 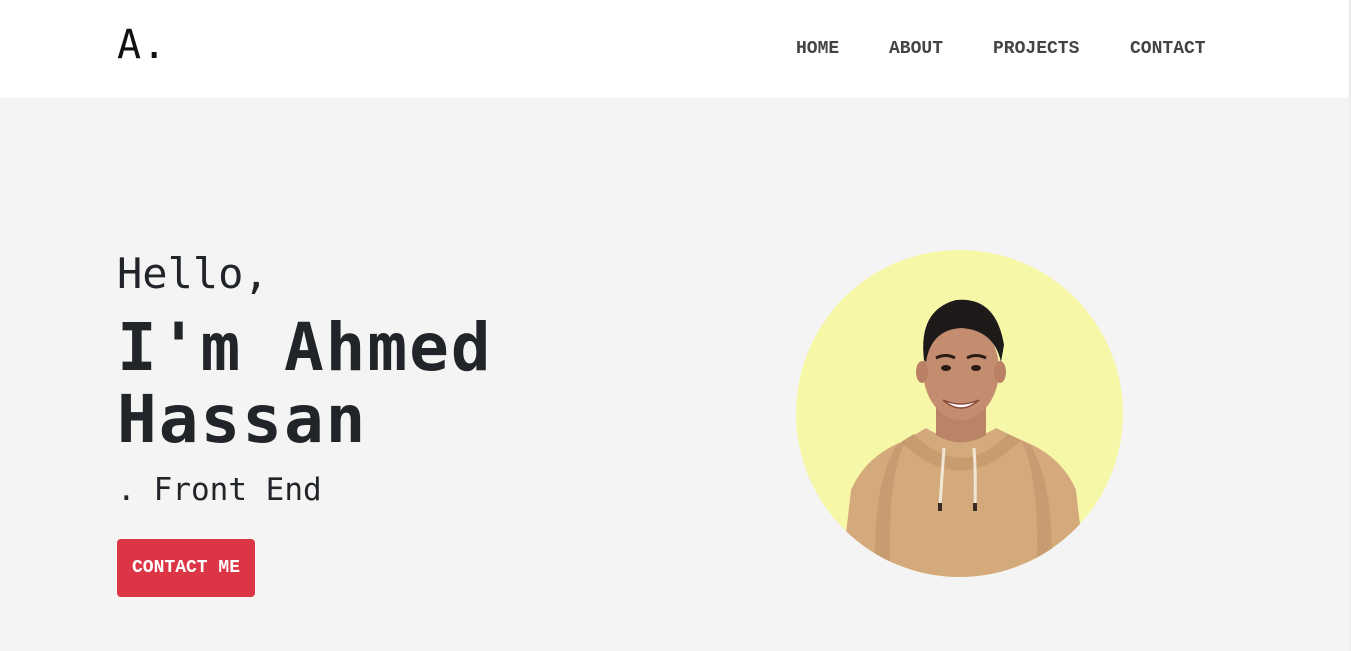 I want to click on hero-name: I'm Ahmed Hassan, so click(x=377, y=384).